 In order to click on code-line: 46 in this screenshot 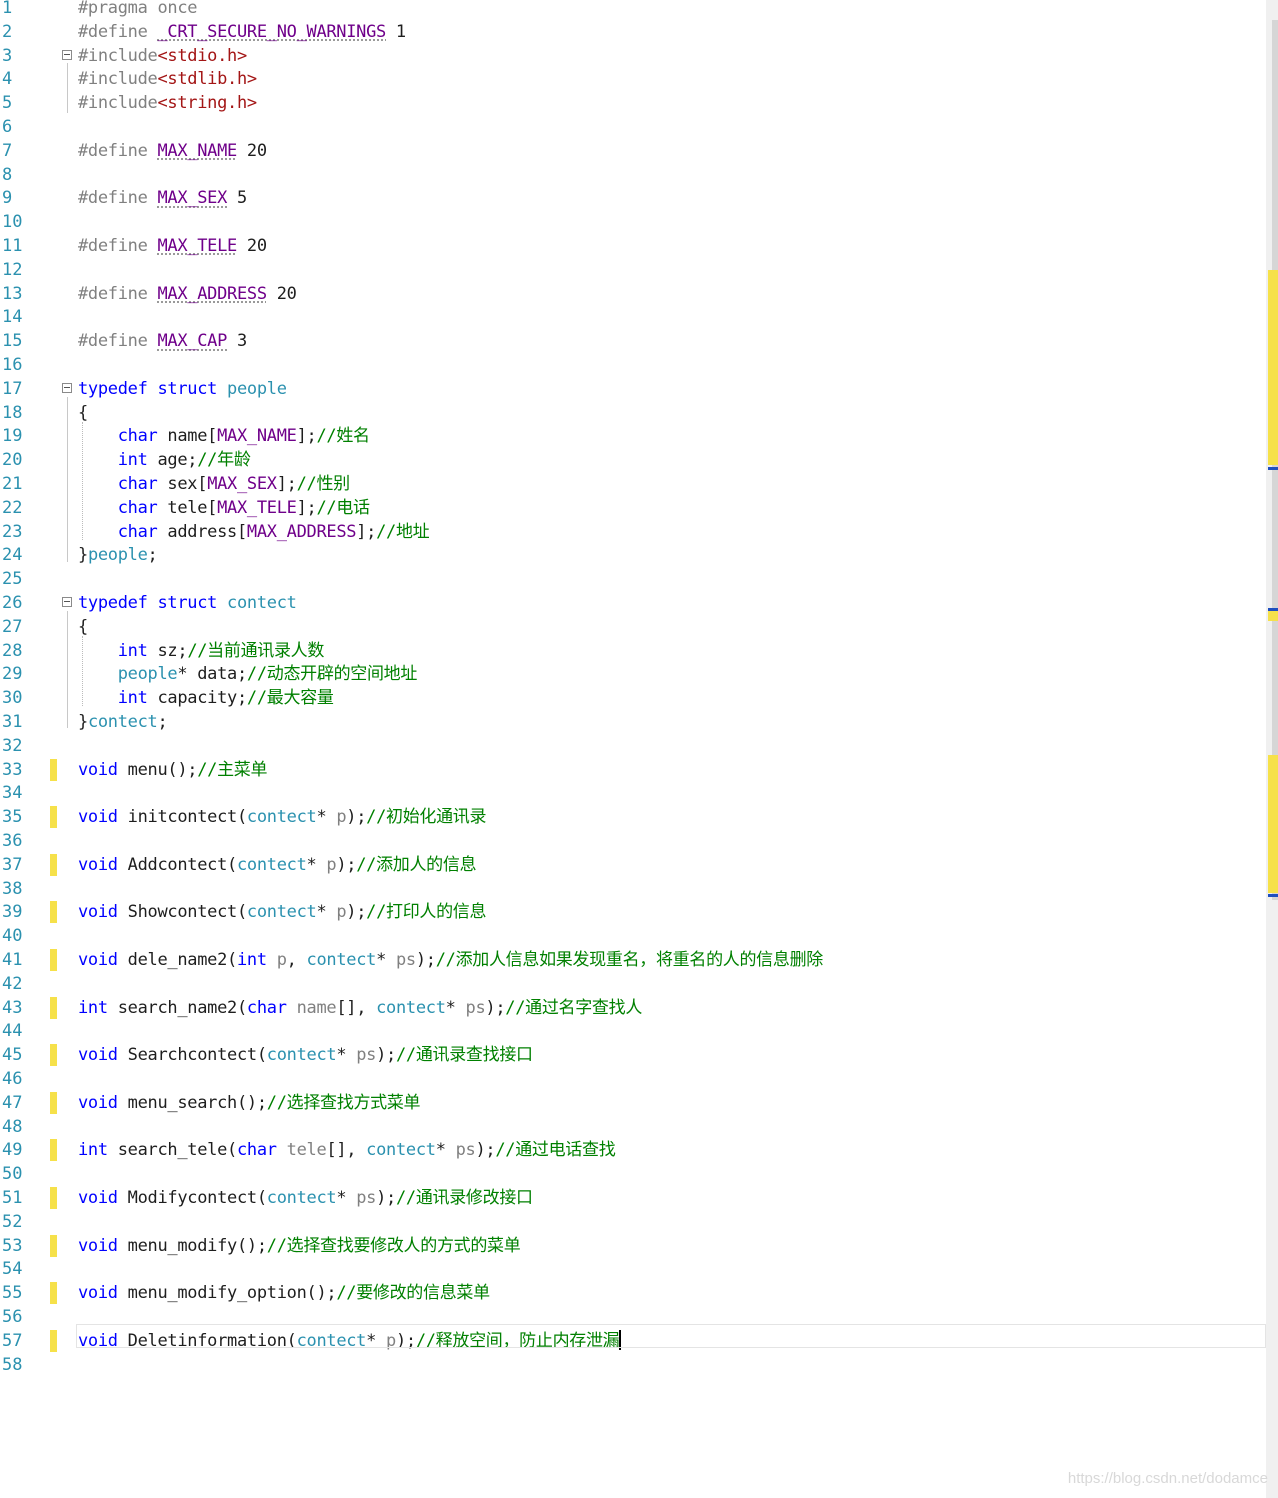, I will do `click(633, 1079)`.